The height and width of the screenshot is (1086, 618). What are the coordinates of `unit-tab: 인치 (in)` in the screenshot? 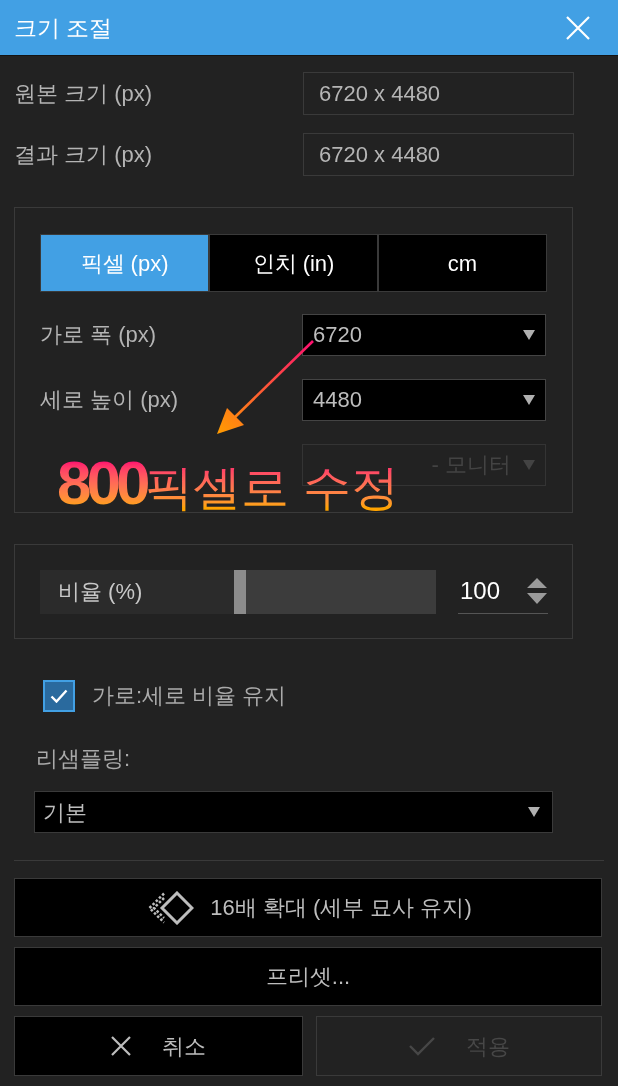 It's located at (293, 263).